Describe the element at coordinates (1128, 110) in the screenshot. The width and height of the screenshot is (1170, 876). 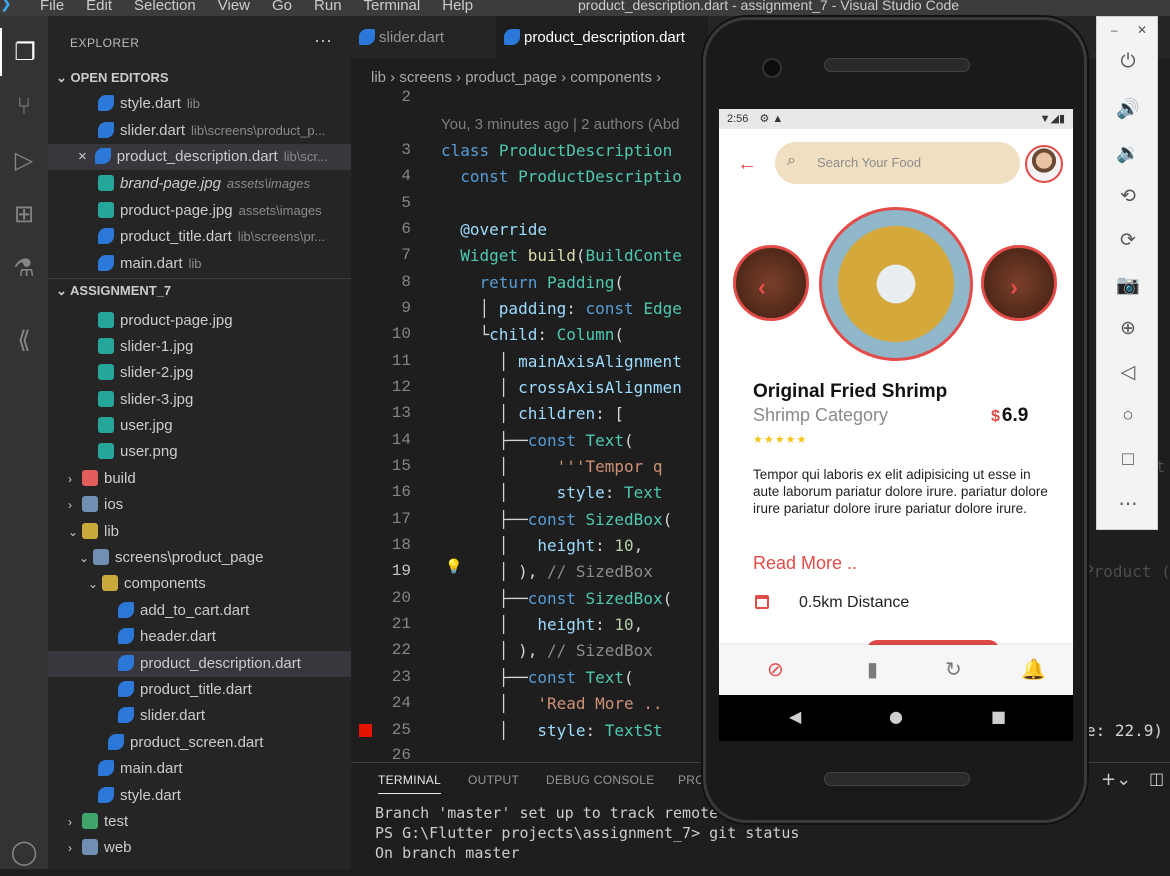
I see `volume-up-icon: 🔊` at that location.